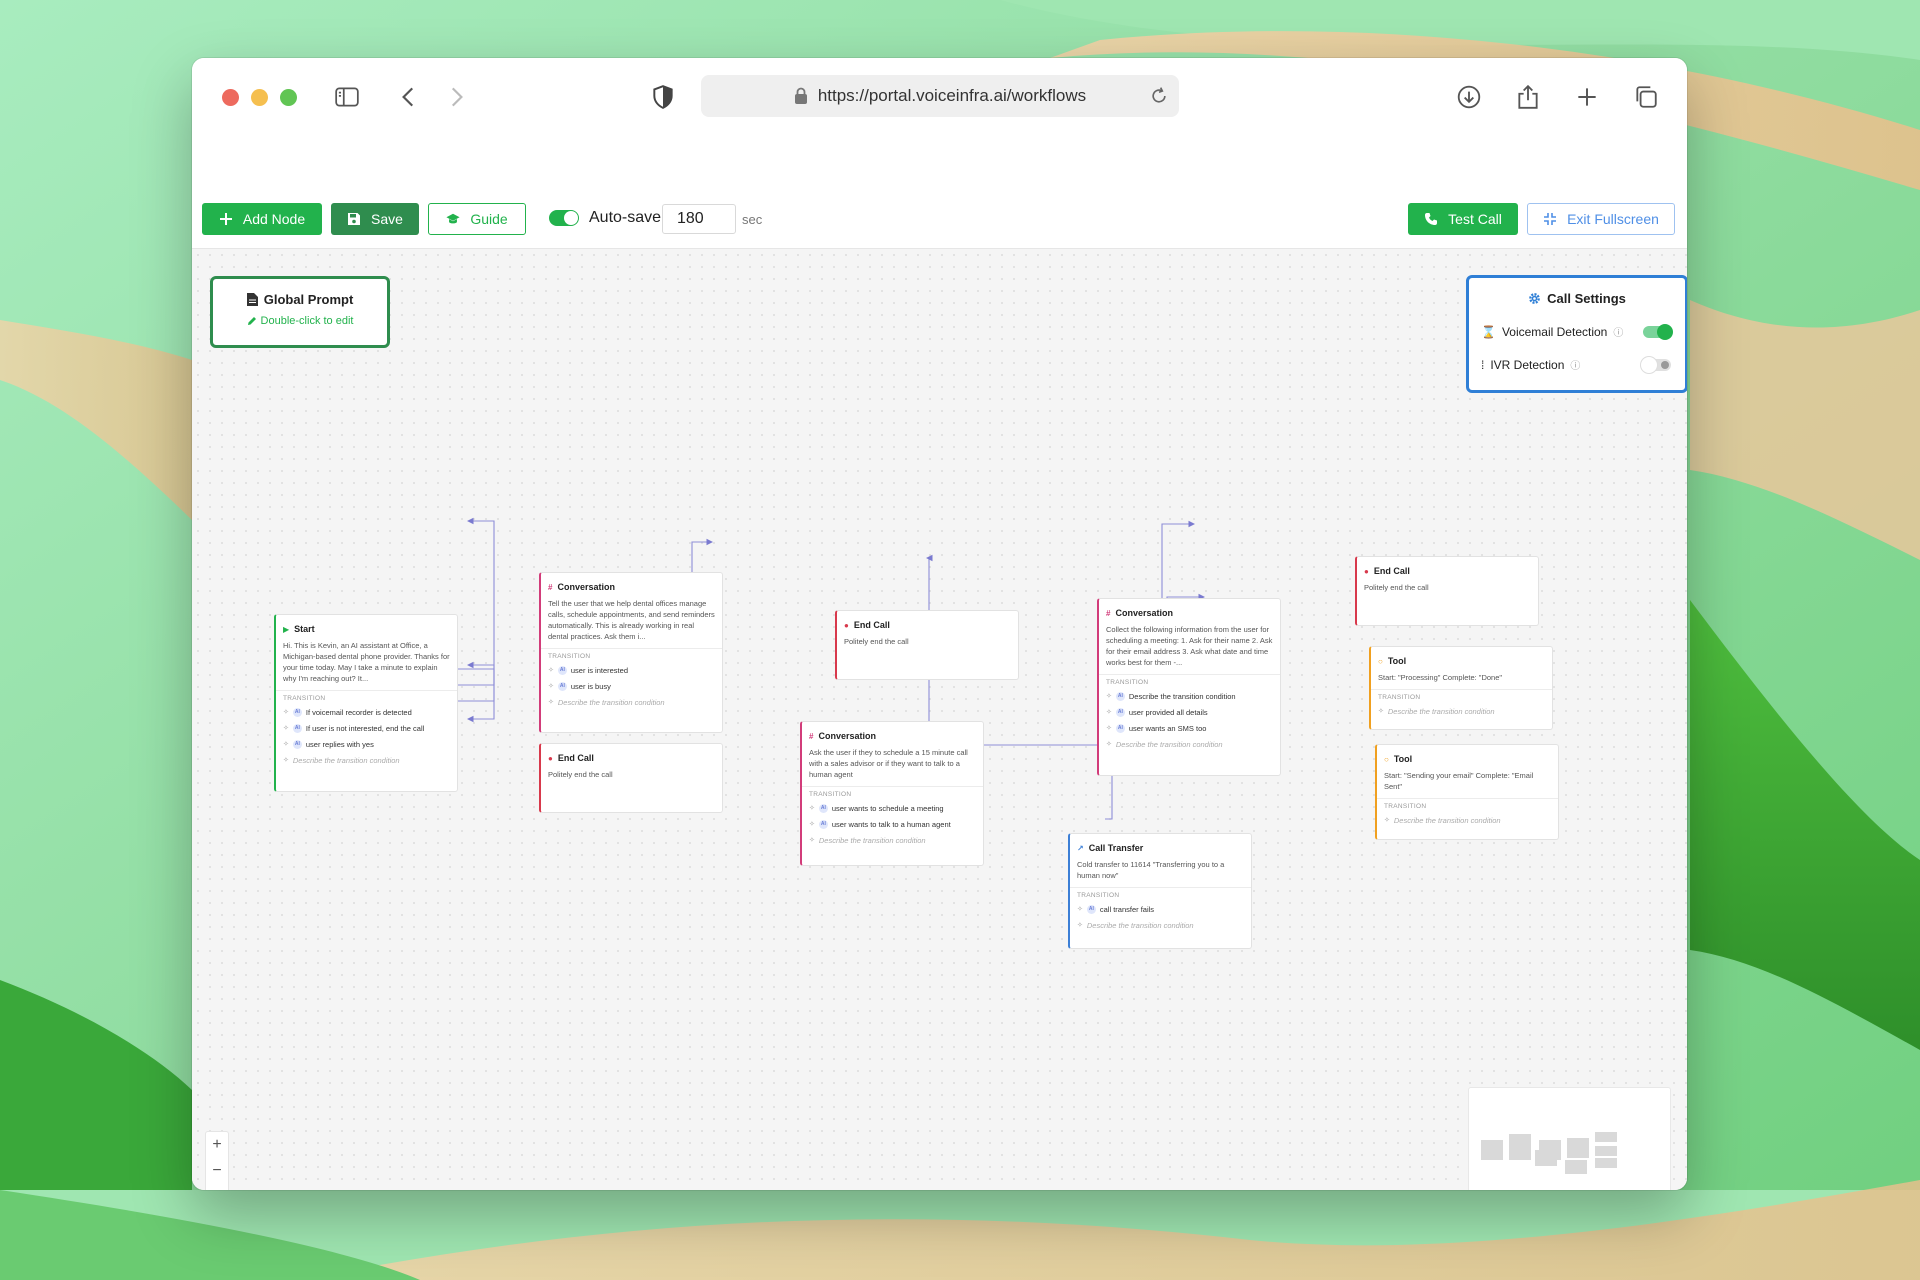  Describe the element at coordinates (300, 312) in the screenshot. I see `global-prompt-node: Global Prompt Double-click to edit` at that location.